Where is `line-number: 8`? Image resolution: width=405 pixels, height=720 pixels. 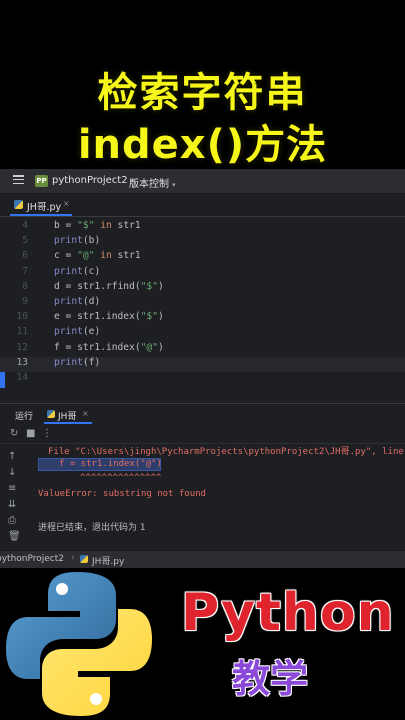
line-number: 8 is located at coordinates (25, 286).